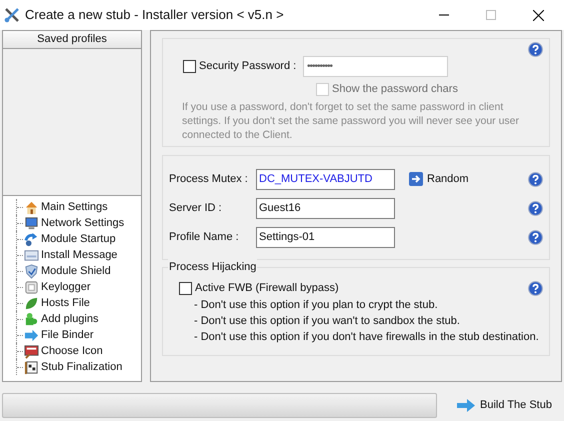 Image resolution: width=564 pixels, height=421 pixels. What do you see at coordinates (74, 207) in the screenshot?
I see `tree-item: Main Settings` at bounding box center [74, 207].